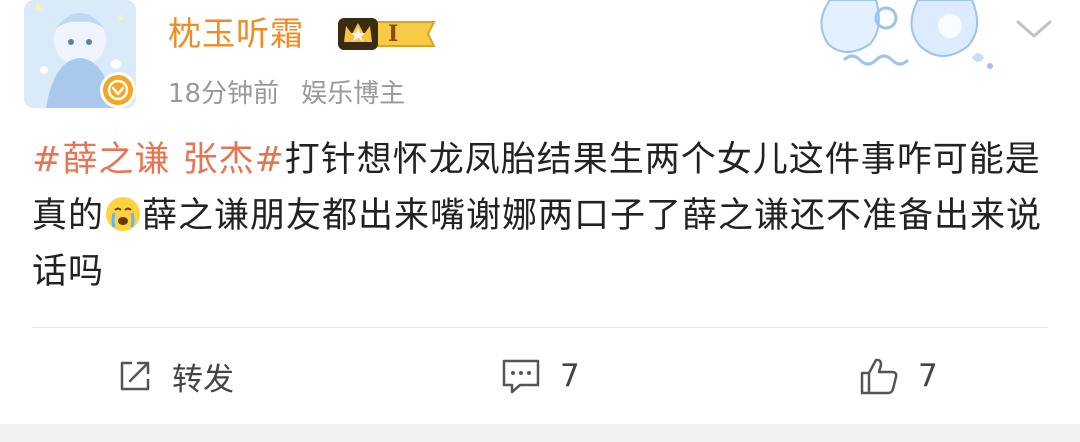 This screenshot has height=442, width=1080. What do you see at coordinates (906, 34) in the screenshot?
I see `card-decoration-icon` at bounding box center [906, 34].